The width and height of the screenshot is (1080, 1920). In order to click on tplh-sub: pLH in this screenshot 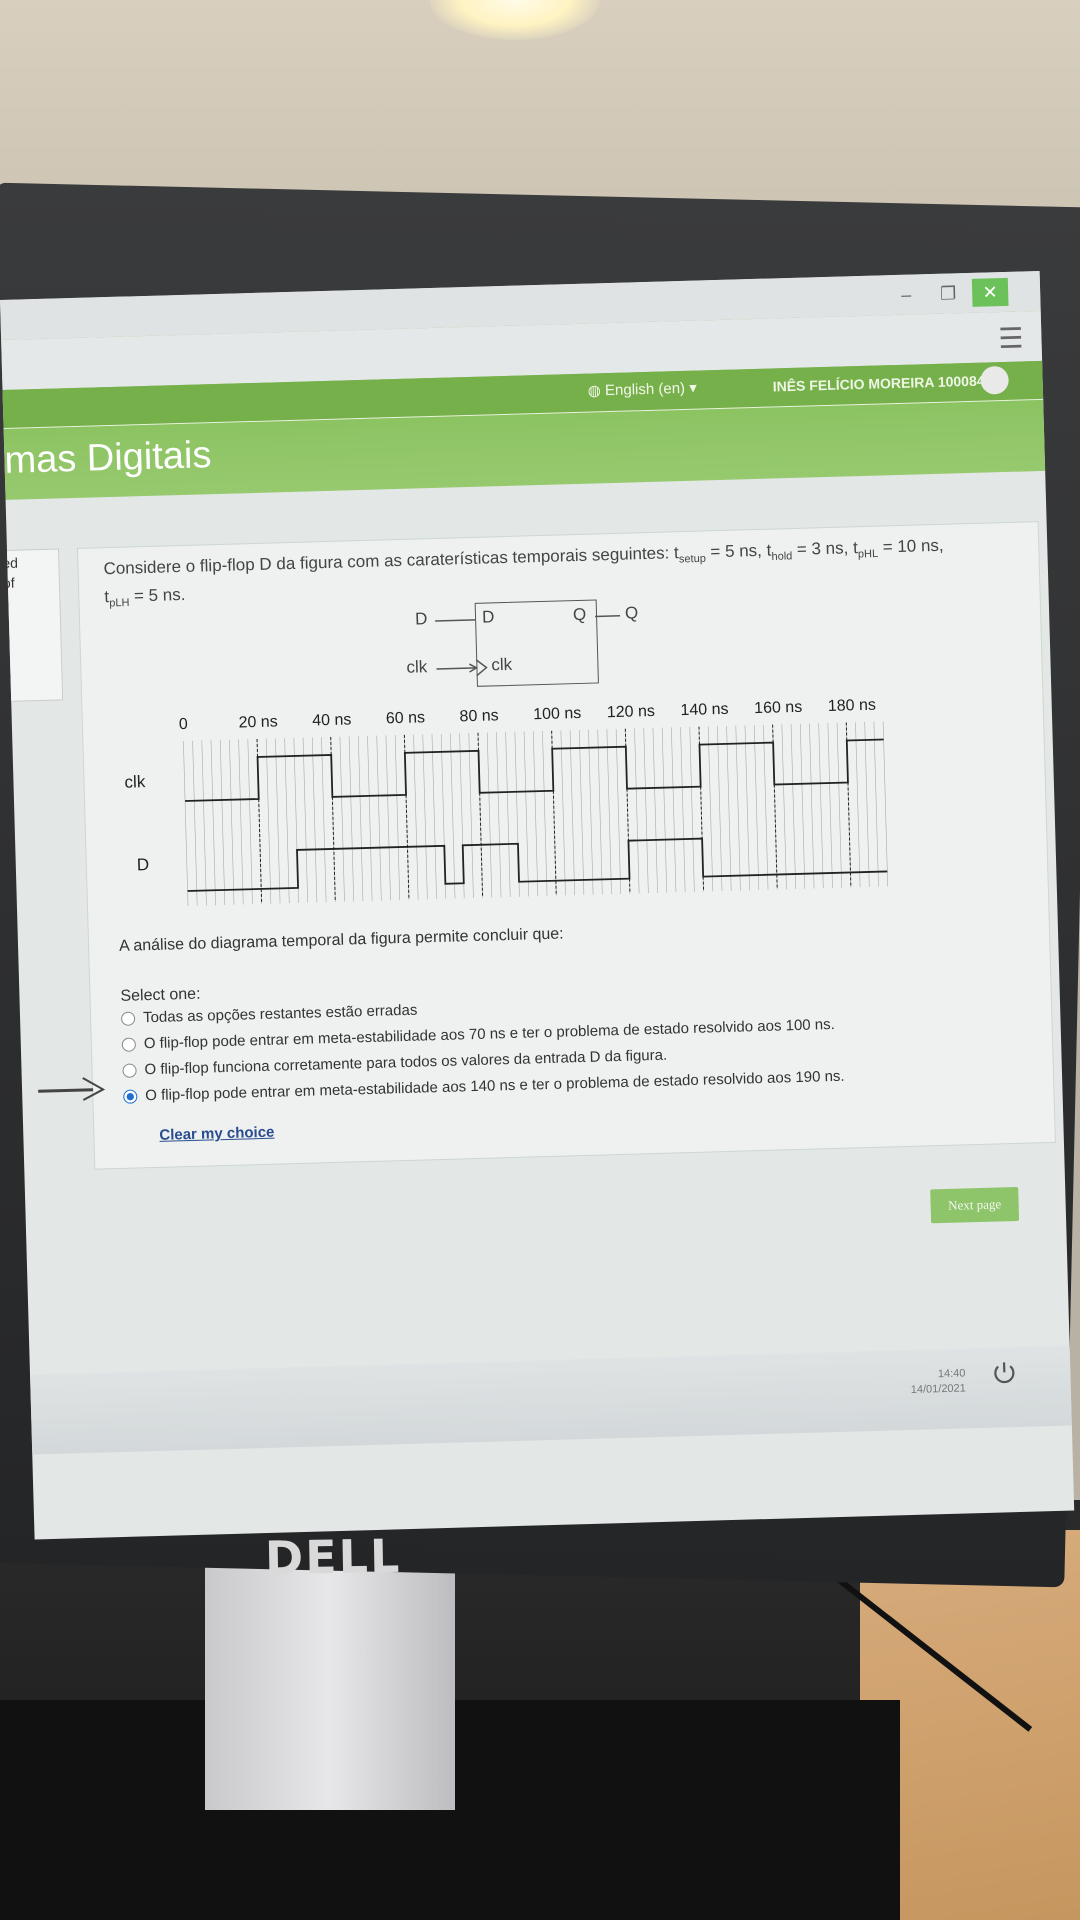, I will do `click(119, 603)`.